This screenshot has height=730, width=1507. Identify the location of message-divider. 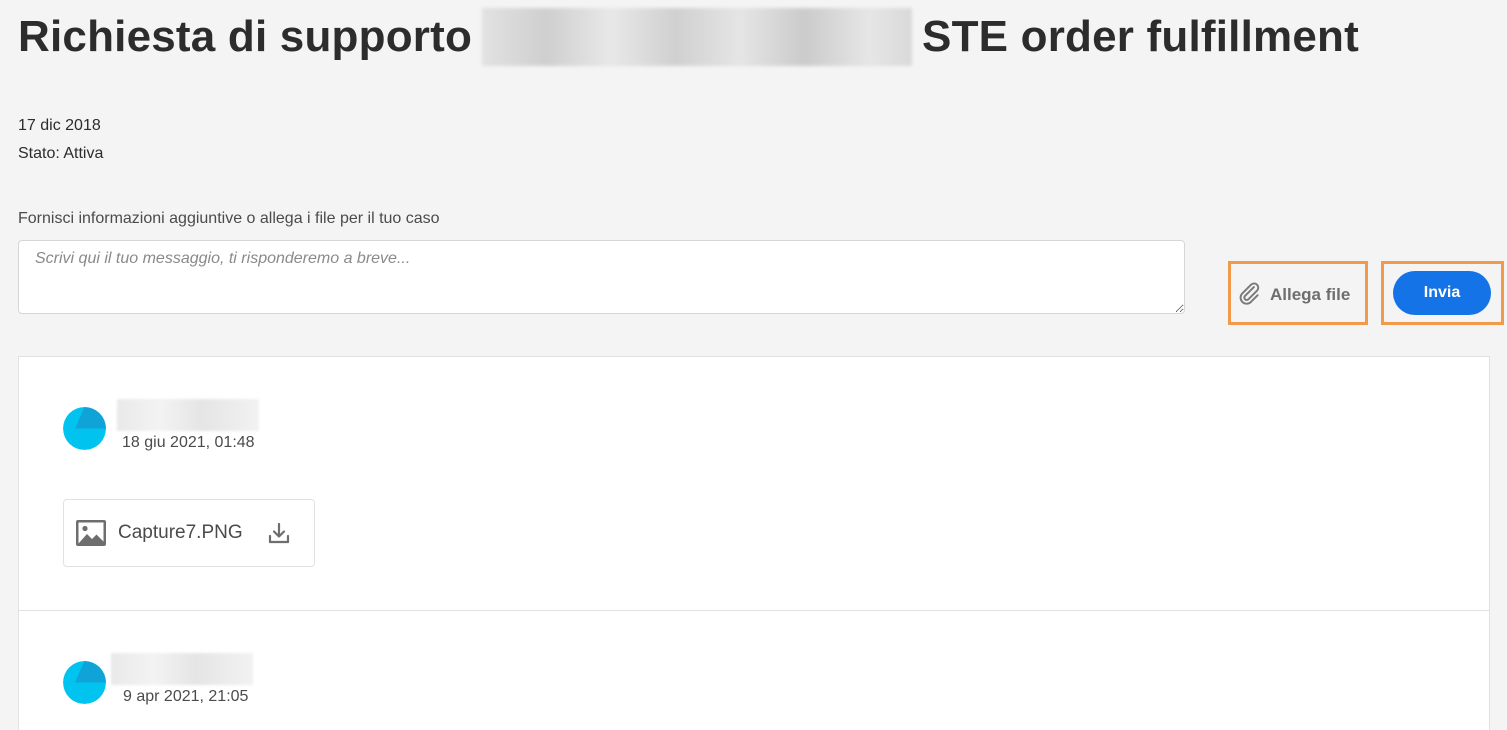
(754, 610).